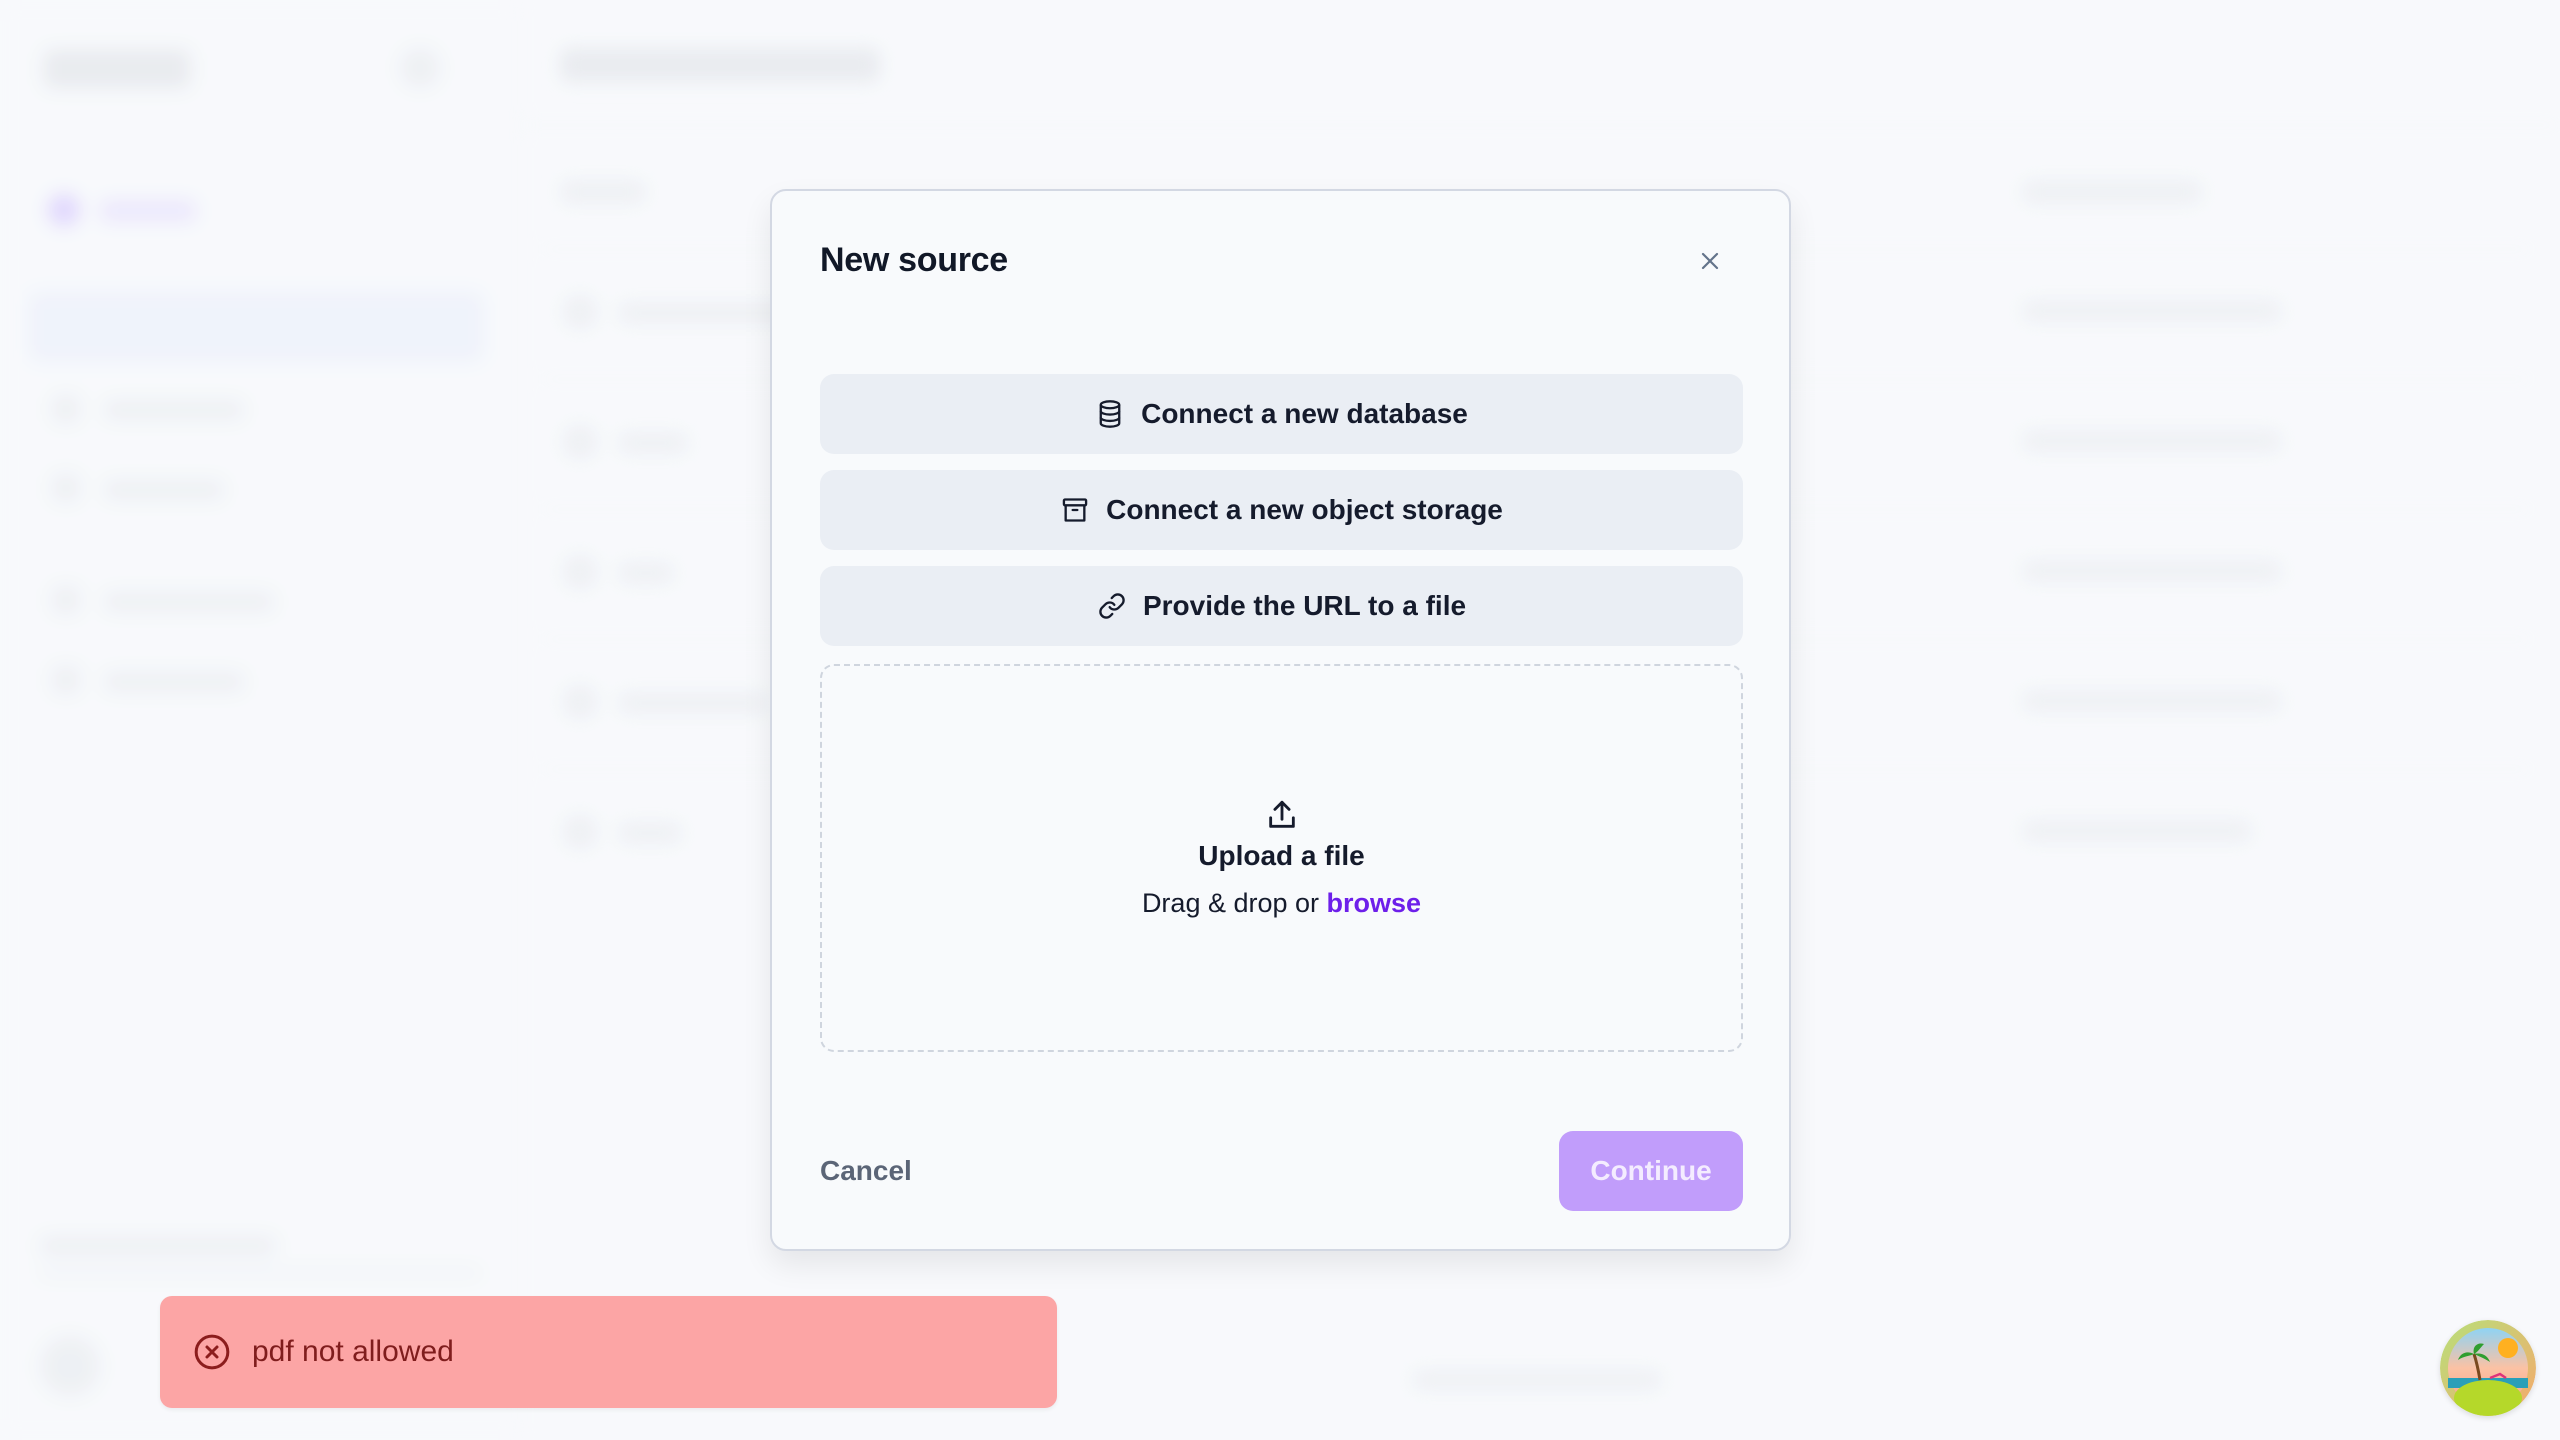 Image resolution: width=2560 pixels, height=1440 pixels. I want to click on archive-box-icon, so click(1075, 510).